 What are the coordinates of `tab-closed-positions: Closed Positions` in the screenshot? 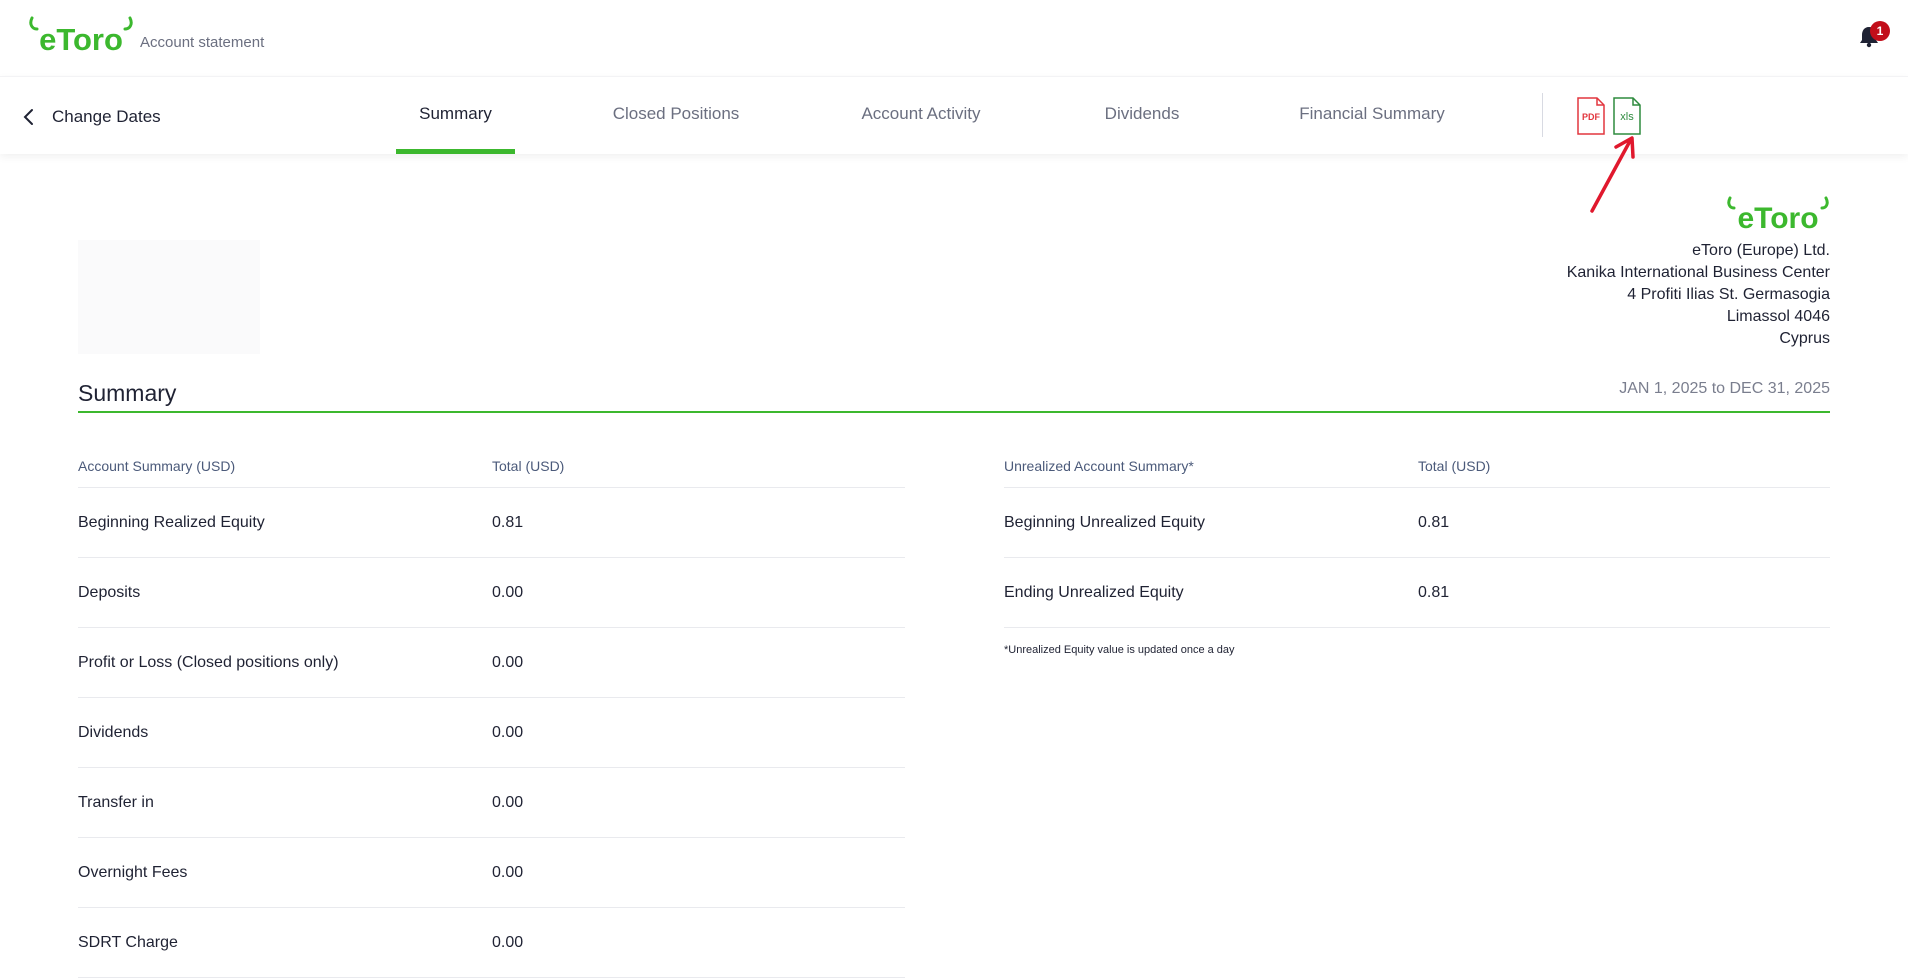 It's located at (676, 115).